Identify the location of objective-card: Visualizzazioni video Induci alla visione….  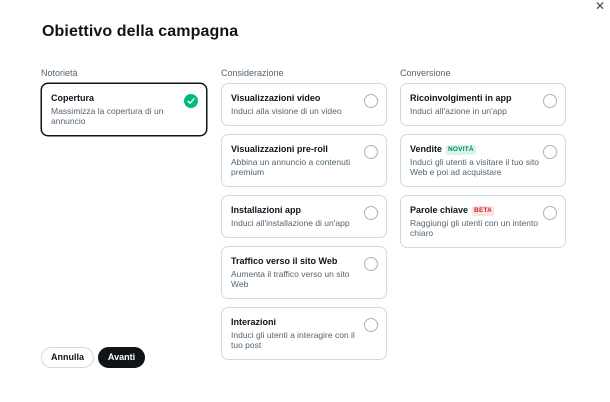
(304, 104).